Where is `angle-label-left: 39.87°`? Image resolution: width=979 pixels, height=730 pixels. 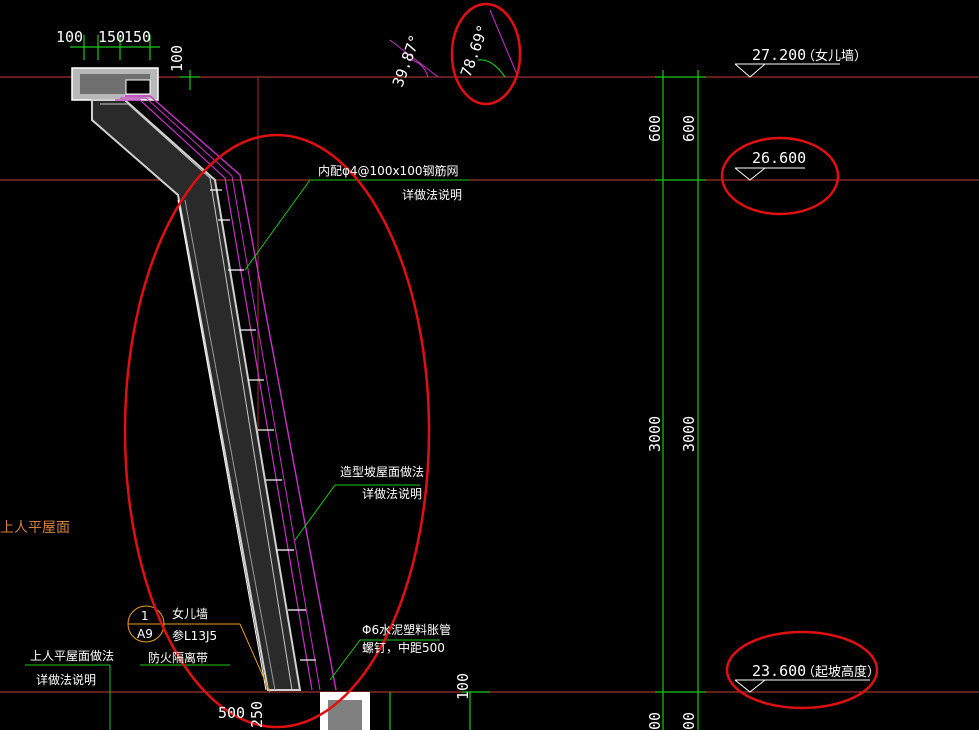
angle-label-left: 39.87° is located at coordinates (406, 60).